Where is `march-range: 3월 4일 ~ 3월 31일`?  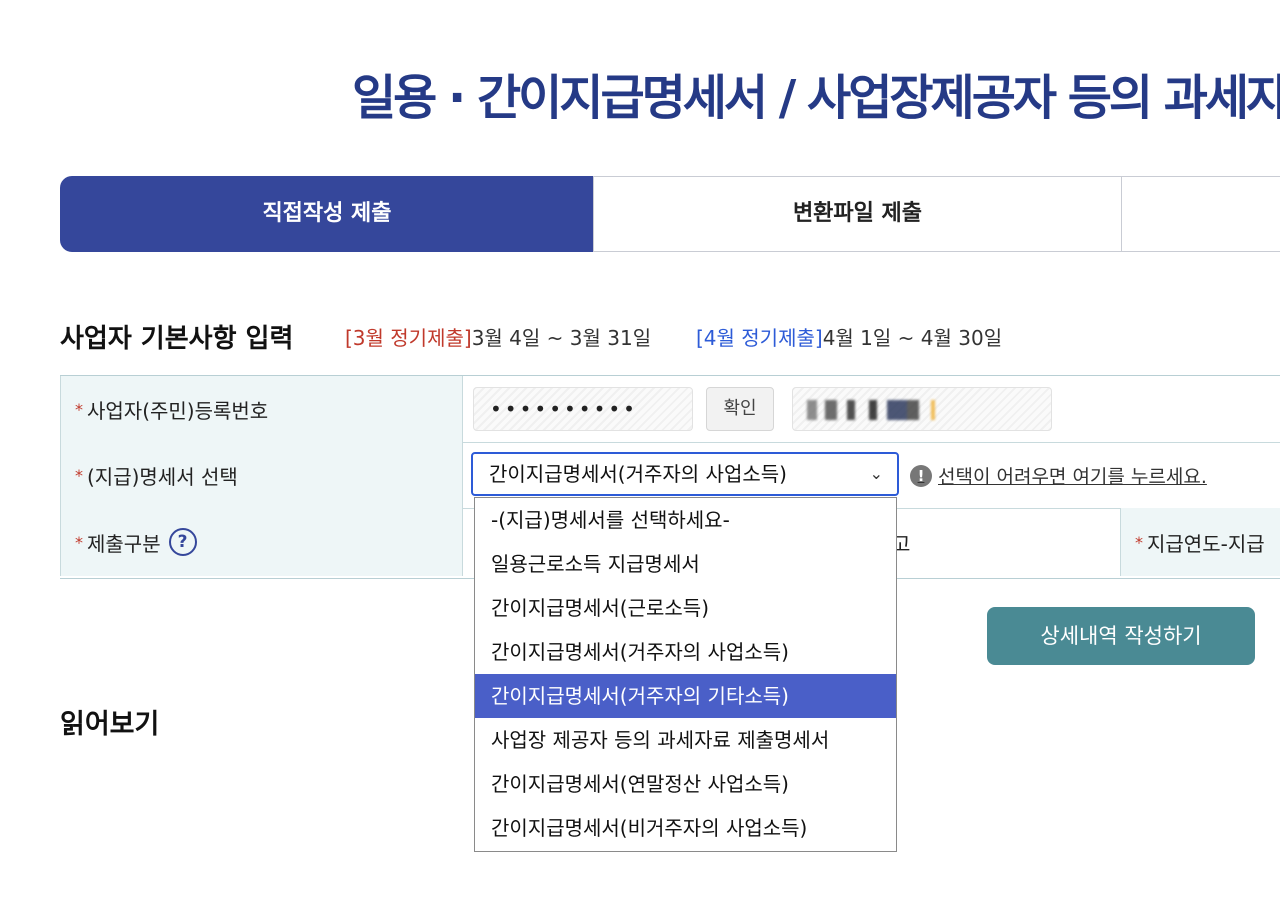 march-range: 3월 4일 ~ 3월 31일 is located at coordinates (561, 338).